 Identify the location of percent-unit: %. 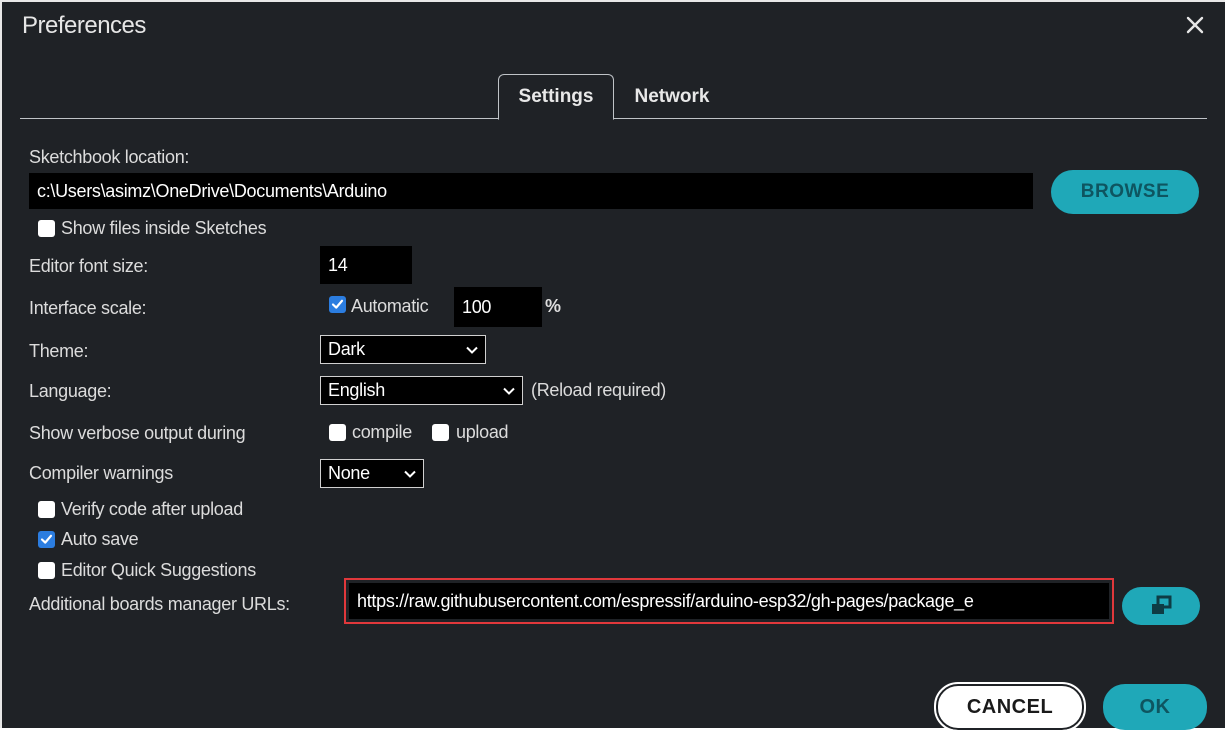
(553, 306).